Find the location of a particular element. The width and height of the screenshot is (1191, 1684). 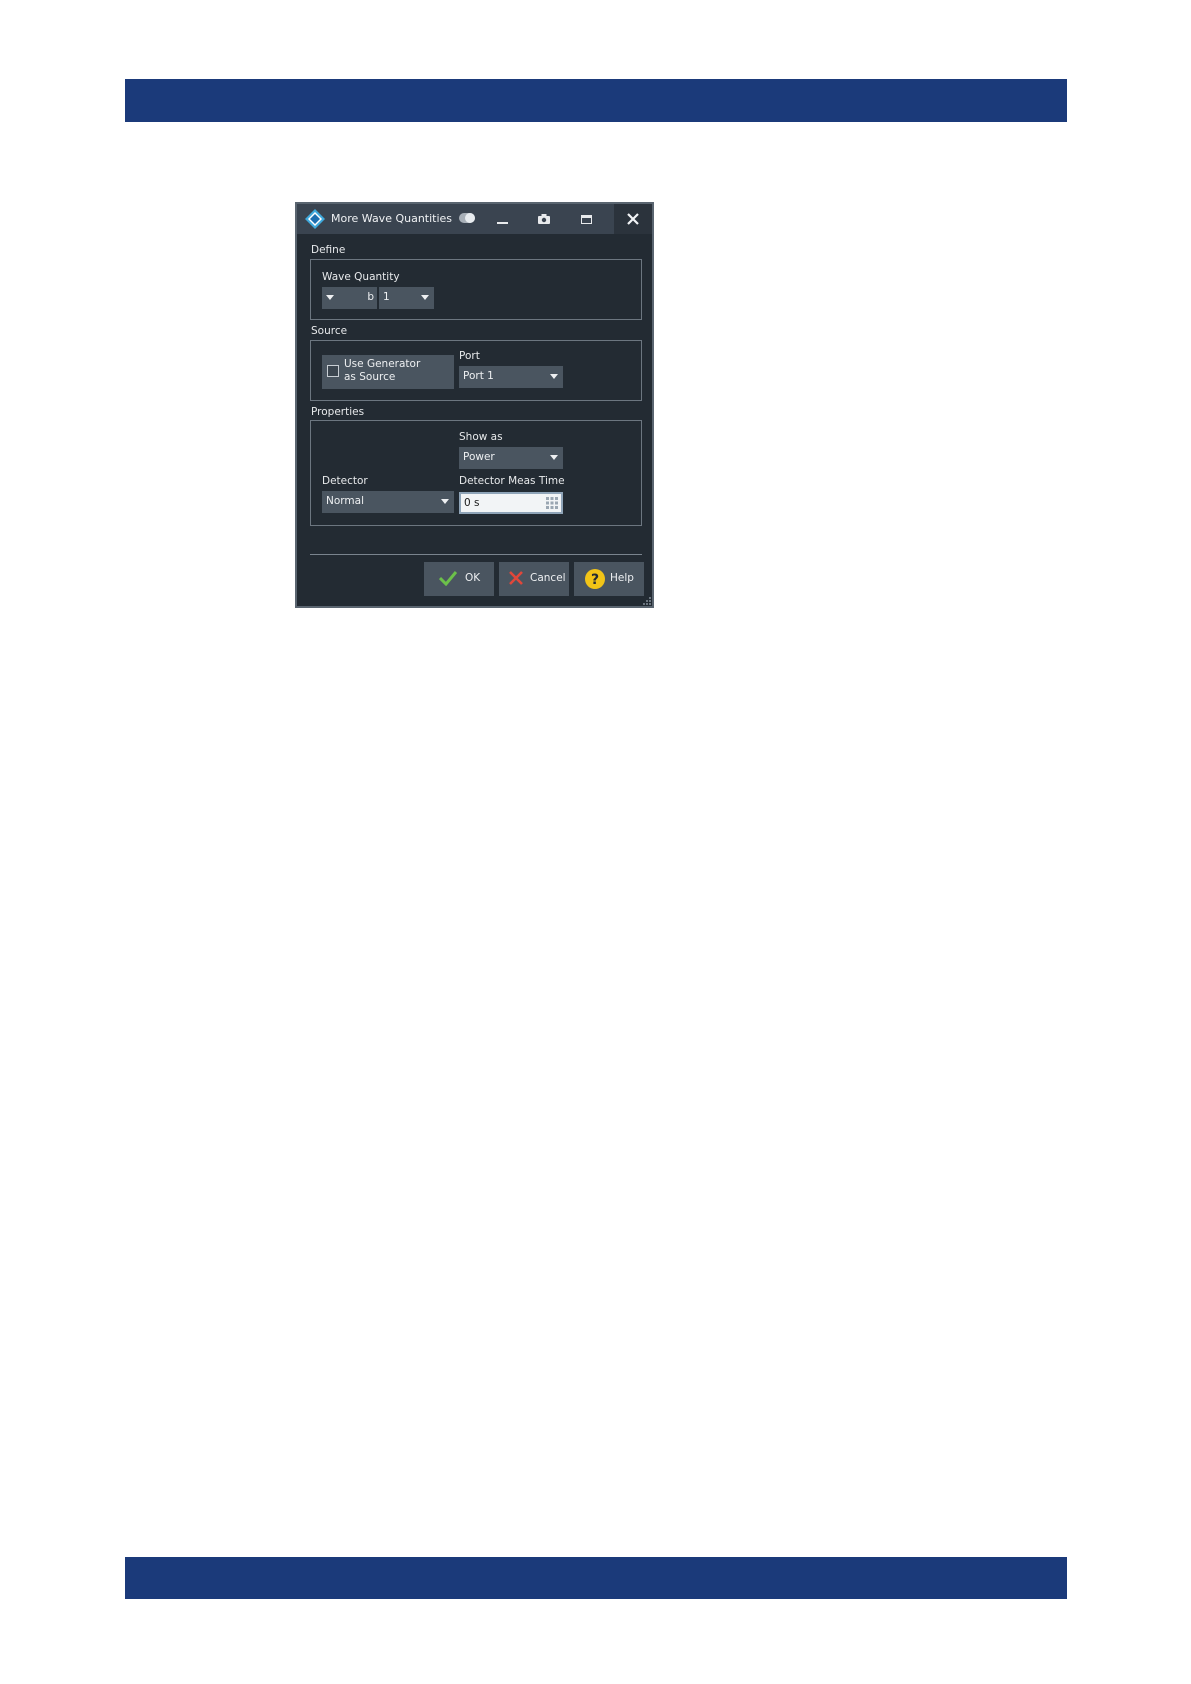

maximize-icon is located at coordinates (586, 219).